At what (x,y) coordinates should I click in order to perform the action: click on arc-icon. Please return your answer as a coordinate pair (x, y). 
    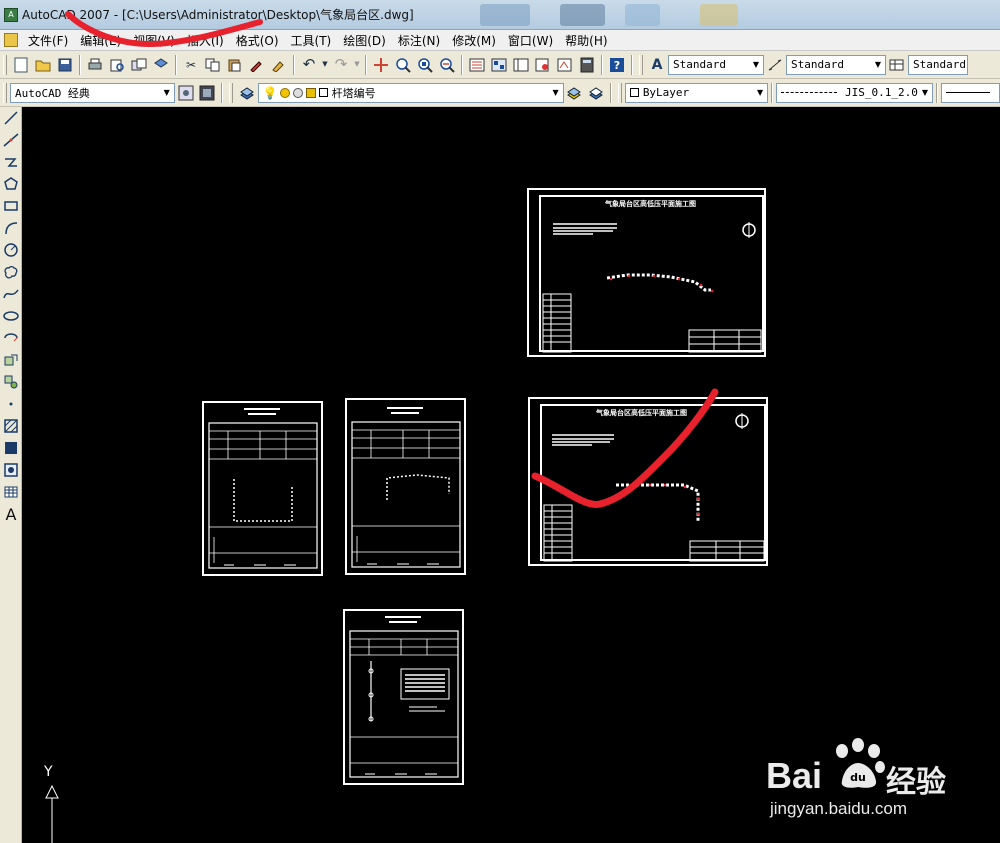
    Looking at the image, I should click on (11, 228).